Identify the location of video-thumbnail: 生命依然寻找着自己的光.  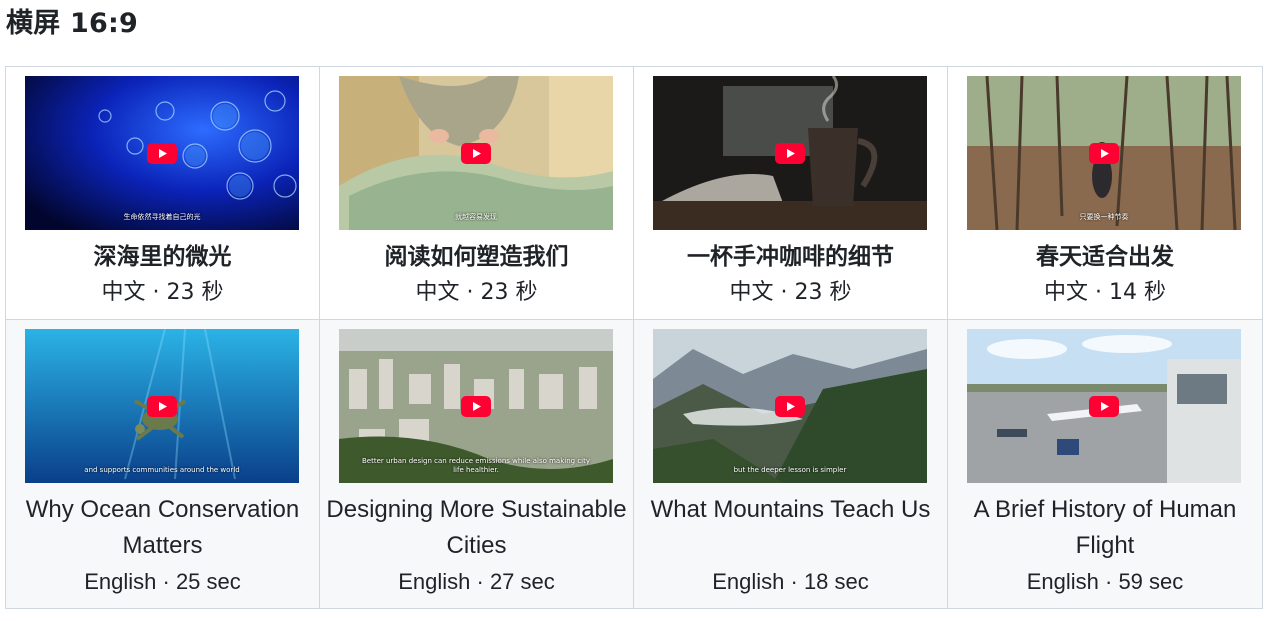
(162, 153).